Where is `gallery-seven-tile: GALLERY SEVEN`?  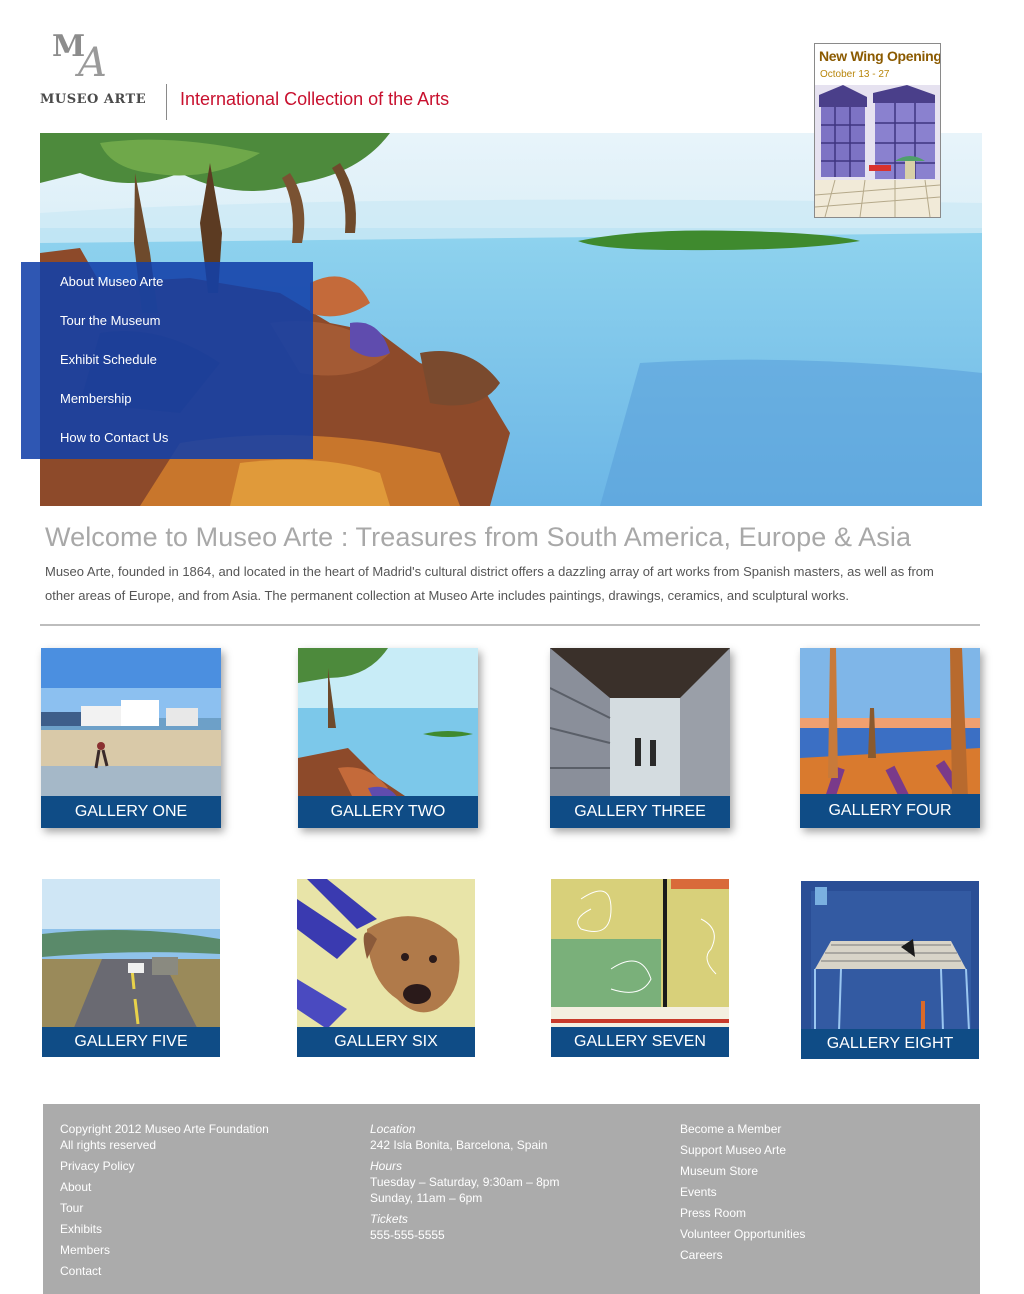 gallery-seven-tile: GALLERY SEVEN is located at coordinates (640, 968).